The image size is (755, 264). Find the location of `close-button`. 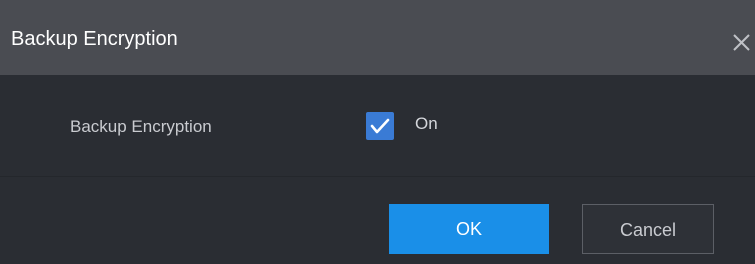

close-button is located at coordinates (741, 42).